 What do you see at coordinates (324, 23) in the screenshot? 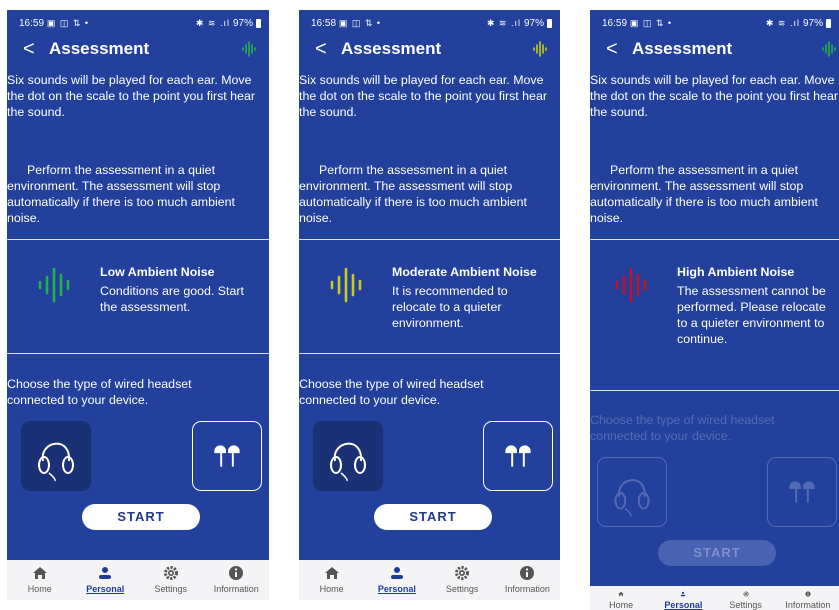
I see `status-time: 16:58` at bounding box center [324, 23].